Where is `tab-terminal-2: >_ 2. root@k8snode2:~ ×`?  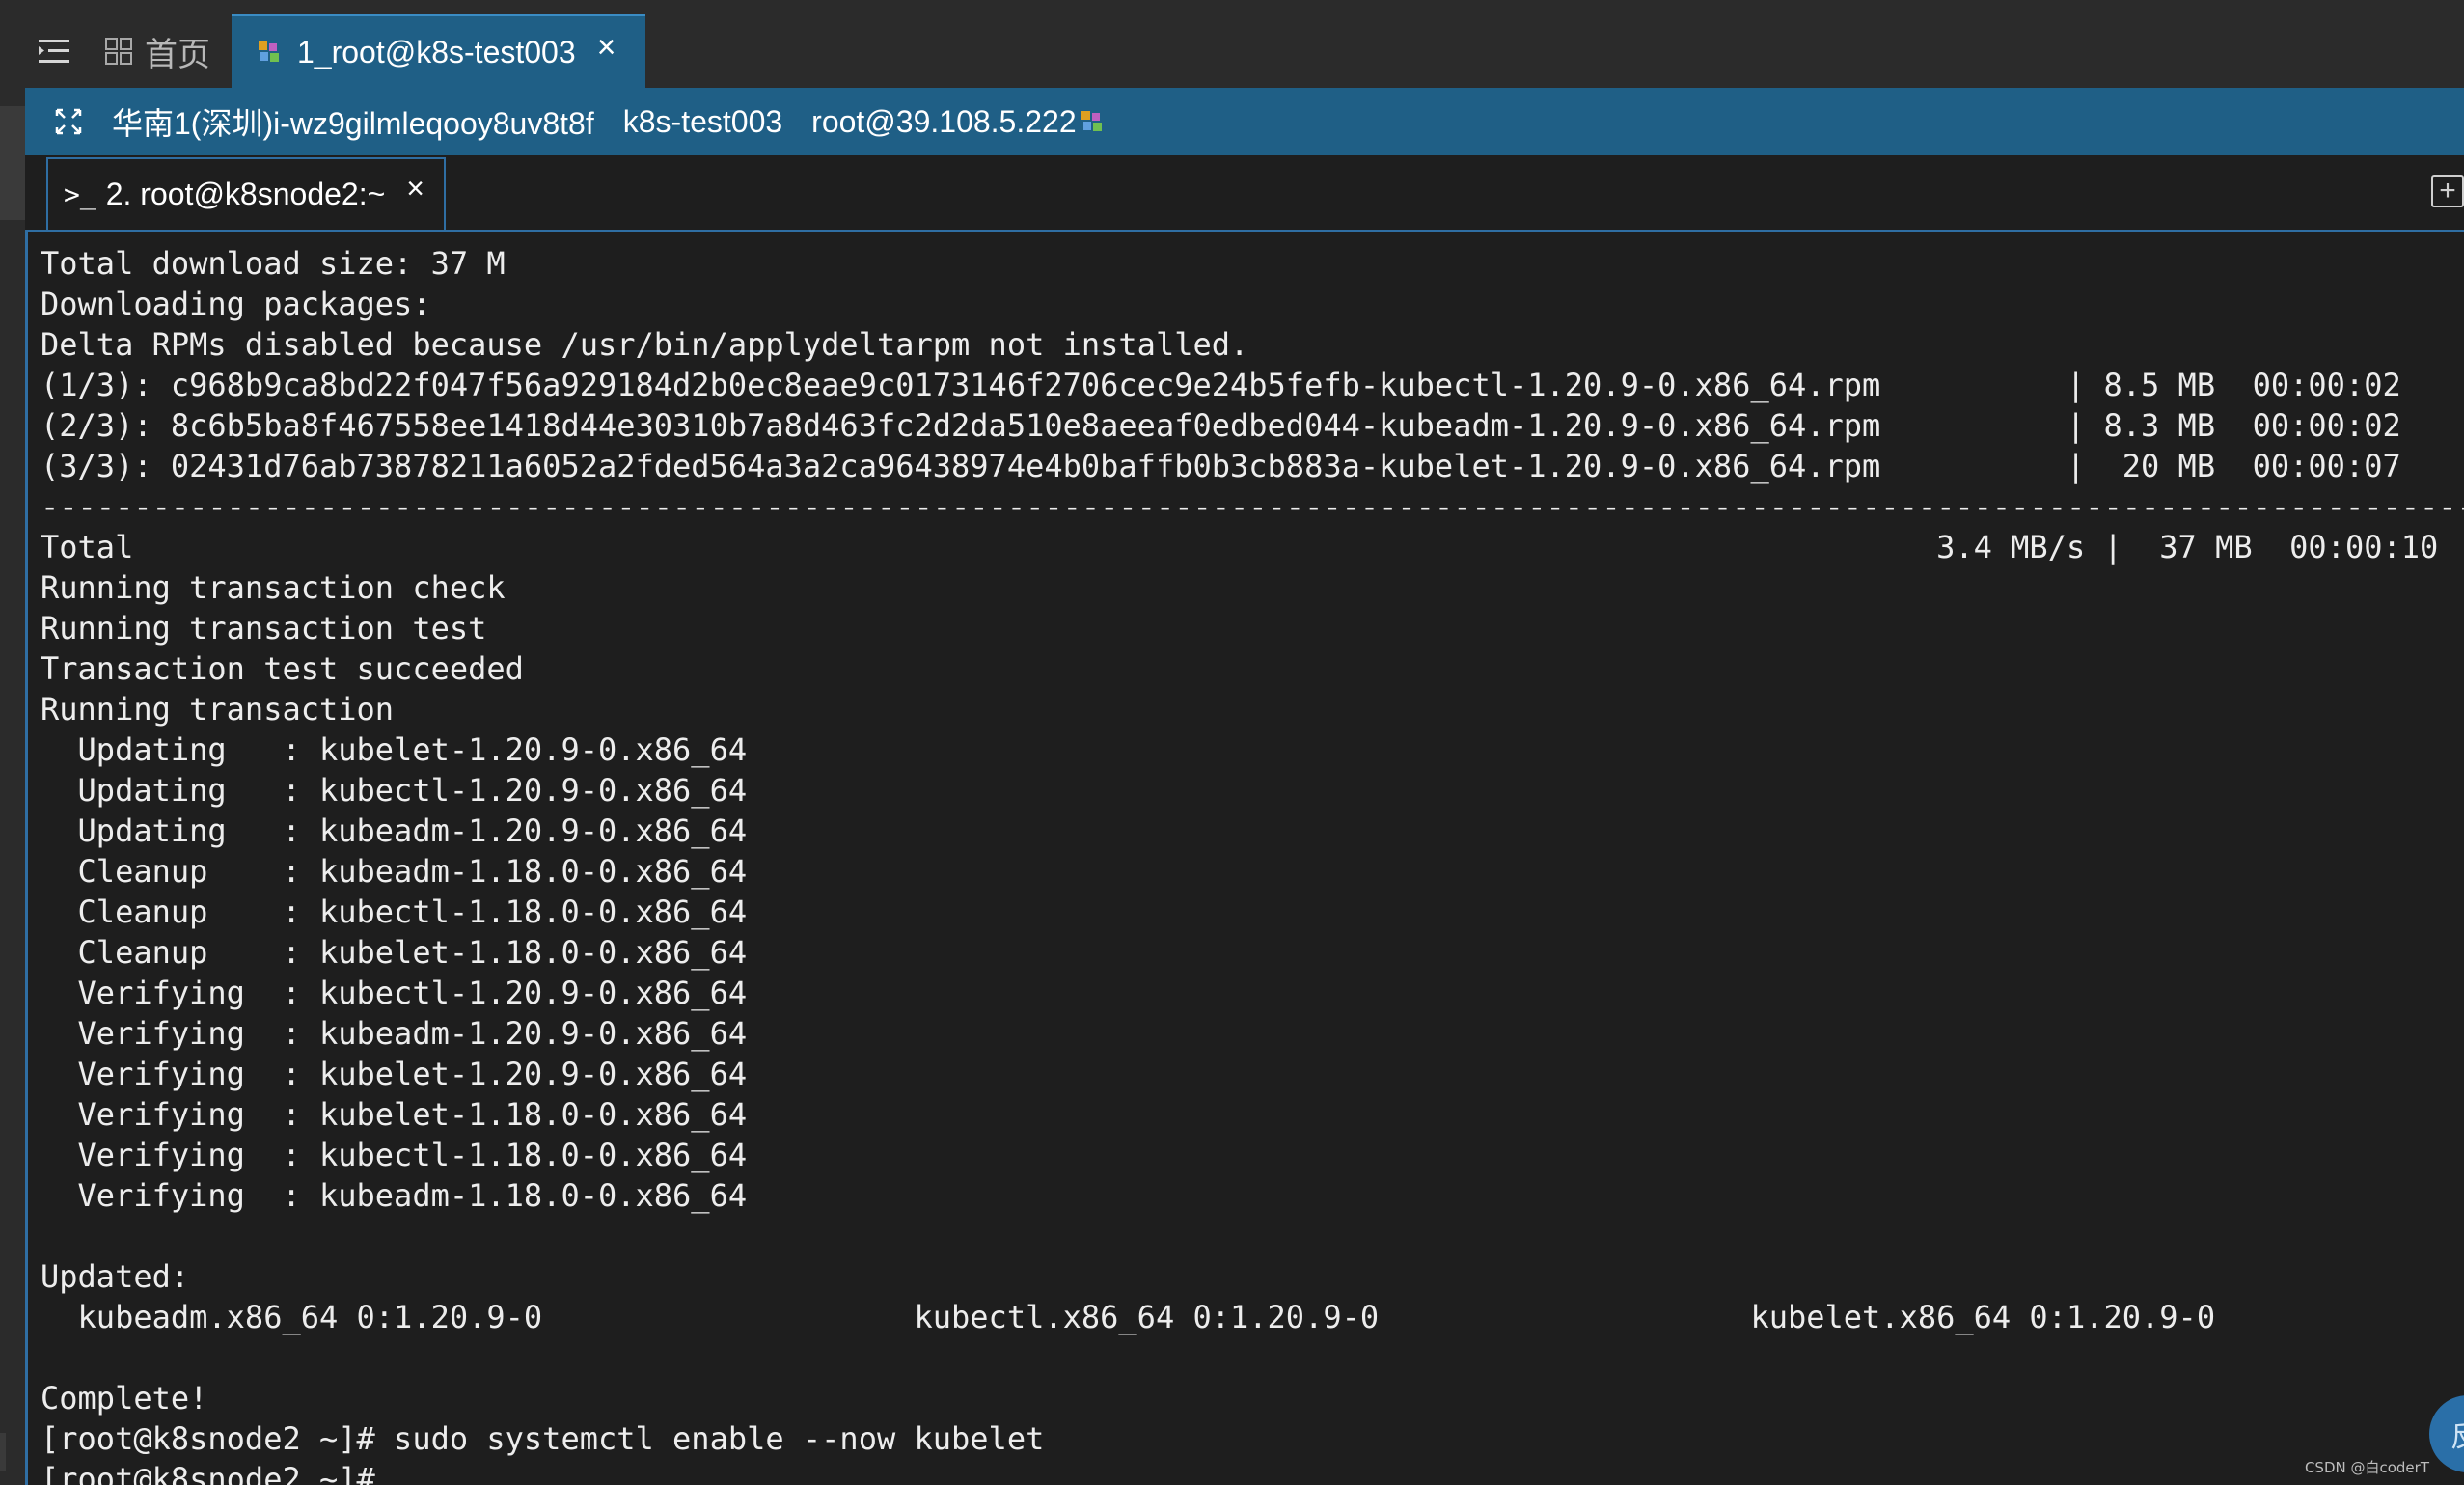
tab-terminal-2: >_ 2. root@k8snode2:~ × is located at coordinates (246, 193).